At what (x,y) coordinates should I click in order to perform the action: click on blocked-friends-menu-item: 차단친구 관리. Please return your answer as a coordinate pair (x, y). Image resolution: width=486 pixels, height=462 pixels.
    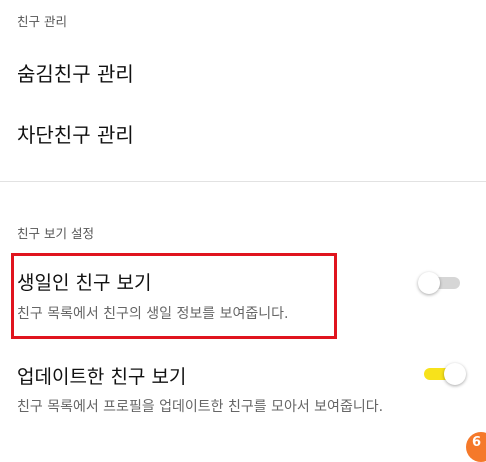
    Looking at the image, I should click on (75, 133).